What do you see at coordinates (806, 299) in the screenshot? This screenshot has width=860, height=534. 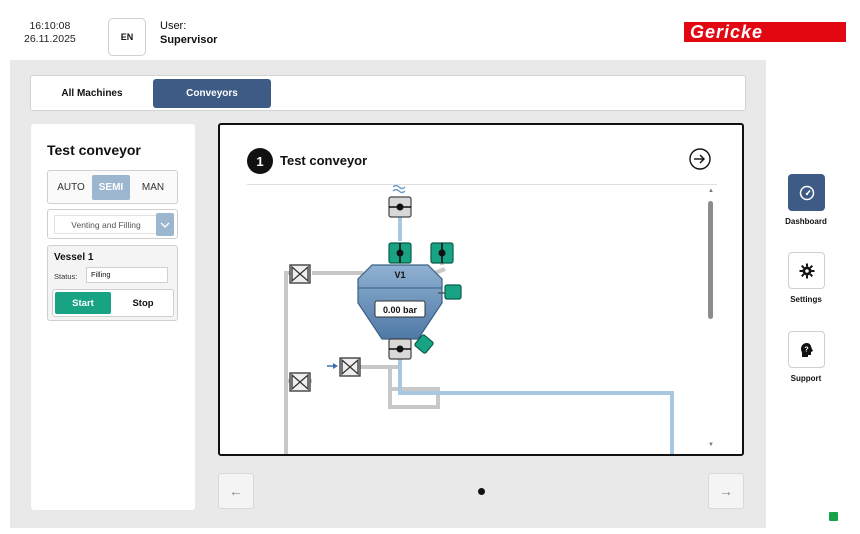 I see `settings-label: Settings` at bounding box center [806, 299].